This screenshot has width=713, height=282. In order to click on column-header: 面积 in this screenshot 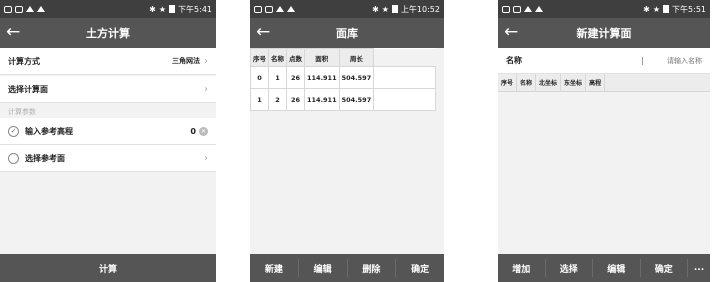, I will do `click(322, 57)`.